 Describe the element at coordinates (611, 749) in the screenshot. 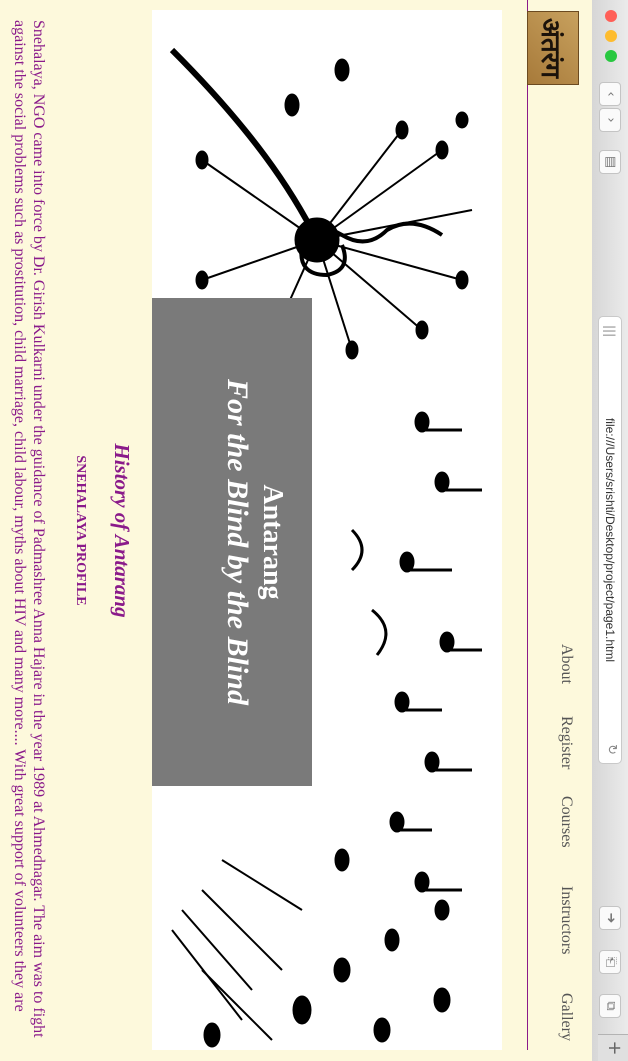

I see `reload-icon: ↻` at that location.